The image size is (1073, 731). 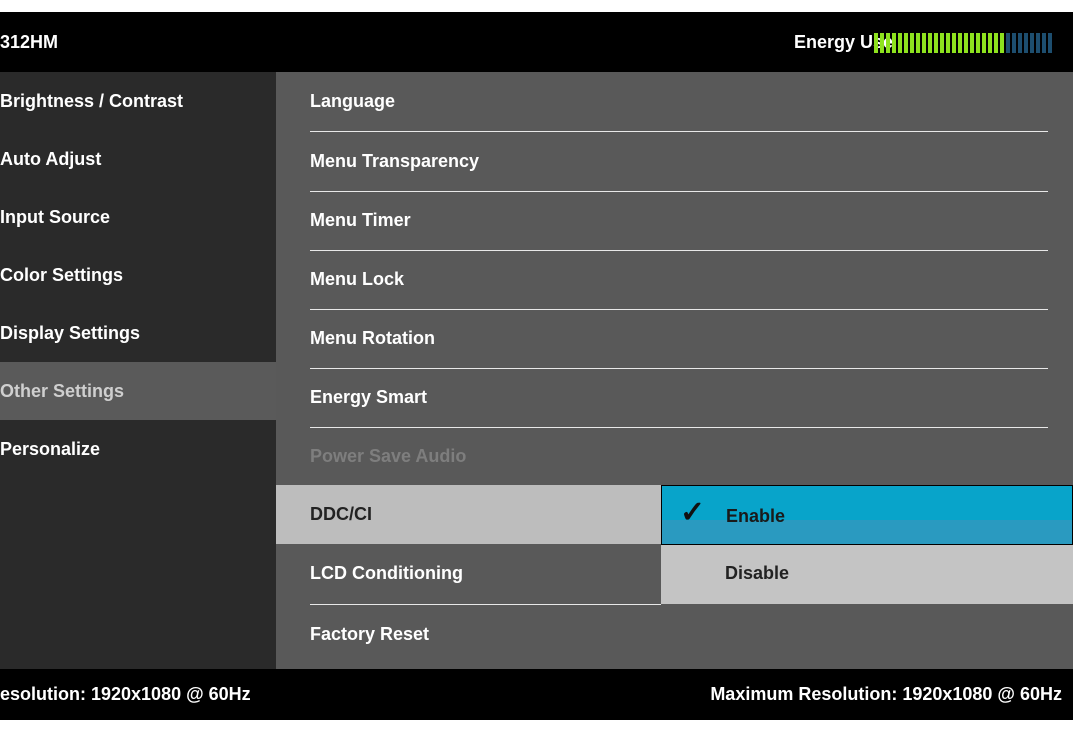 I want to click on highlight-band, so click(x=867, y=503).